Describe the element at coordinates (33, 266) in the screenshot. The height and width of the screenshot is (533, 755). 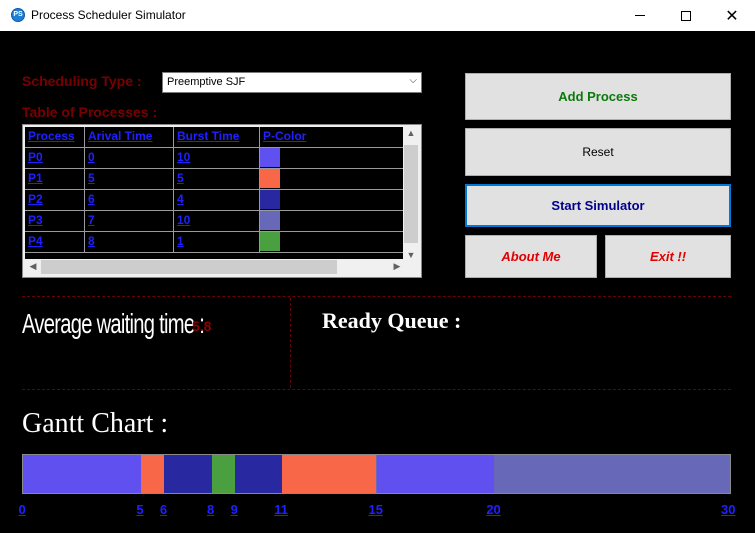
I see `scroll-left-icon: ◀` at that location.